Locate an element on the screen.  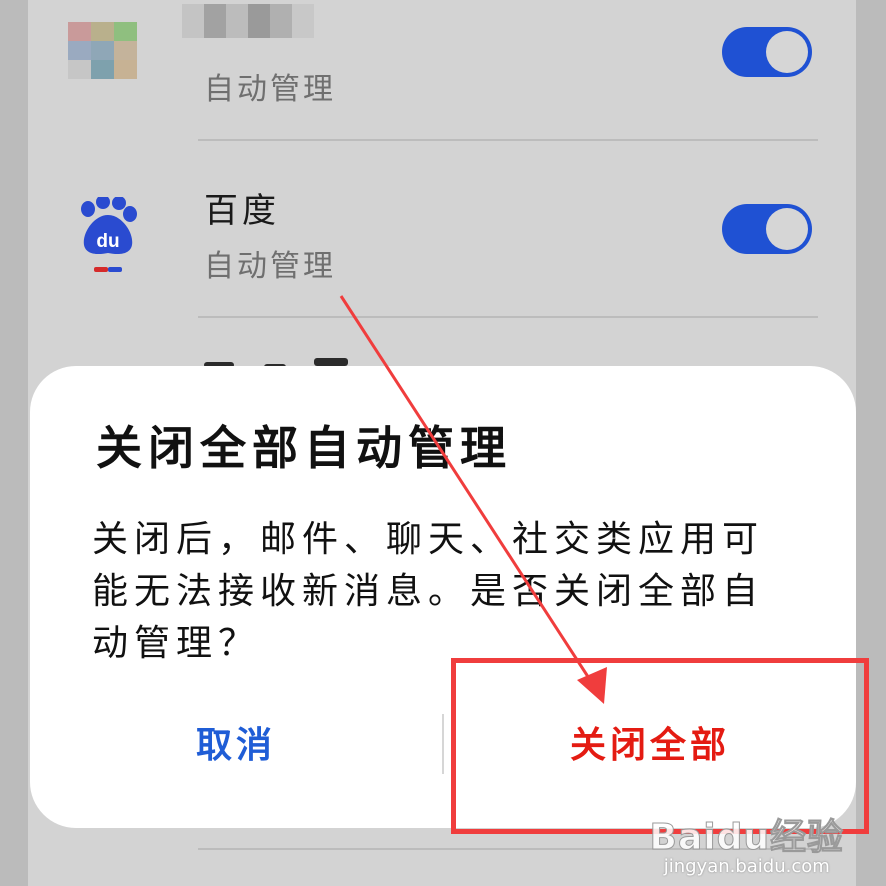
annotation-arrow-icon is located at coordinates (473, 499).